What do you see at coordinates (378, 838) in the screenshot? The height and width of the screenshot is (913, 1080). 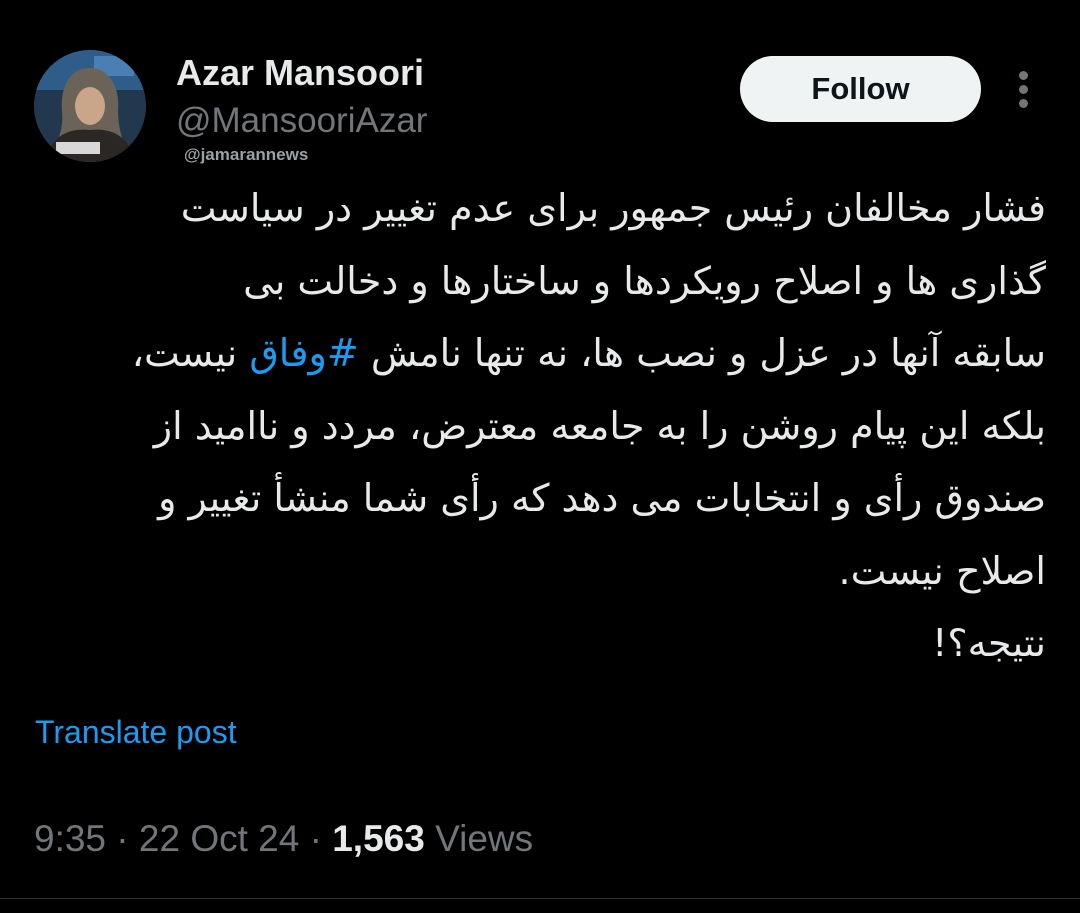 I see `views-count: 1,563` at bounding box center [378, 838].